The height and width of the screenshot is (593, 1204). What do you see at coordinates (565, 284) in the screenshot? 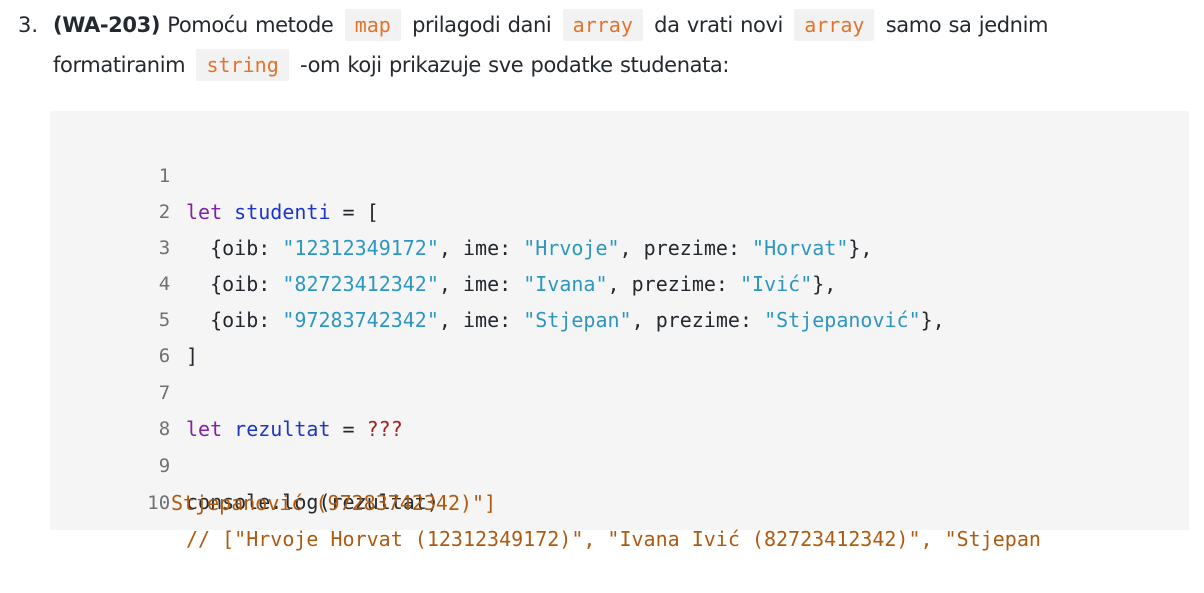
I see `string-literal: "Ivana"` at bounding box center [565, 284].